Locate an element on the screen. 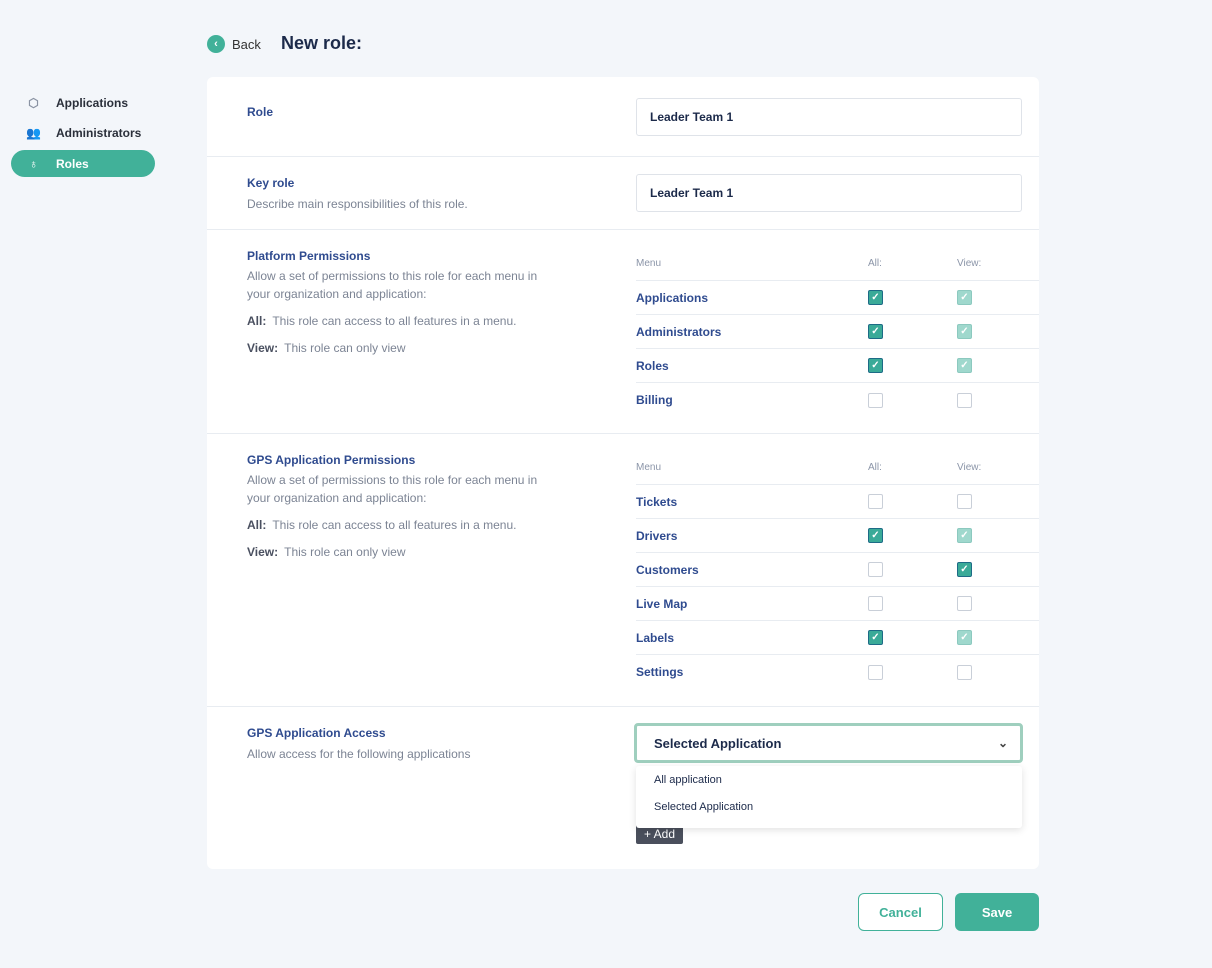 The image size is (1212, 968). menu-name: Roles is located at coordinates (652, 365).